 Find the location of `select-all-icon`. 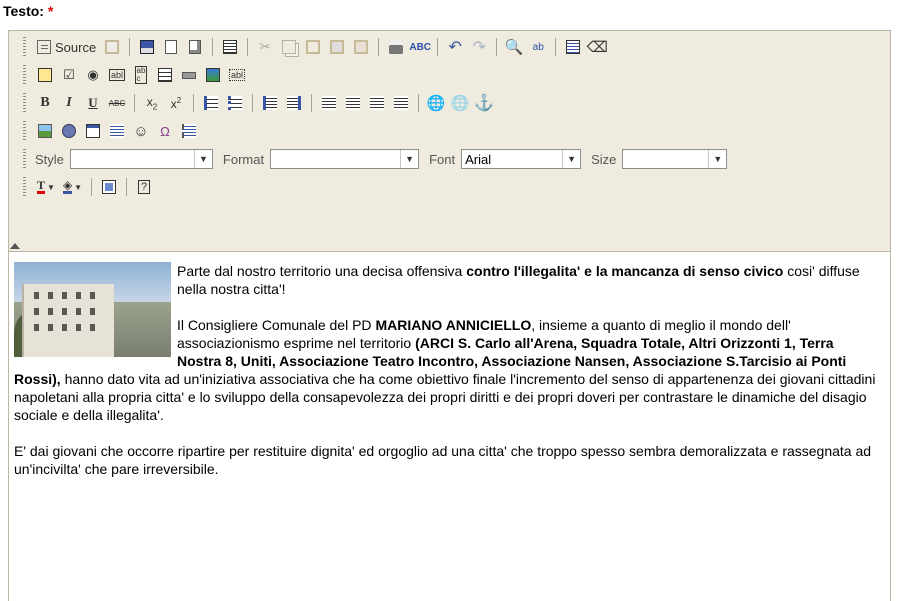

select-all-icon is located at coordinates (573, 47).